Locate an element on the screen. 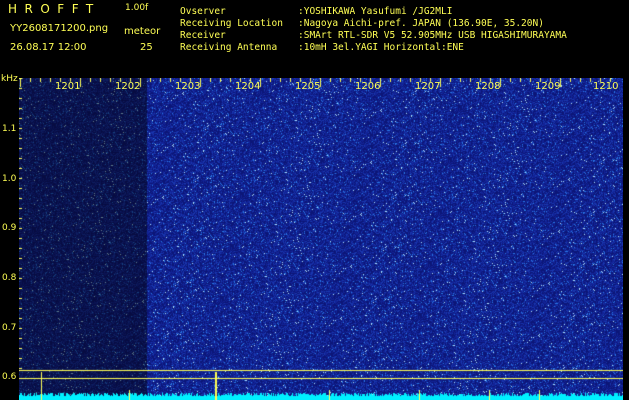  x-tick-label: 1203 is located at coordinates (188, 86).